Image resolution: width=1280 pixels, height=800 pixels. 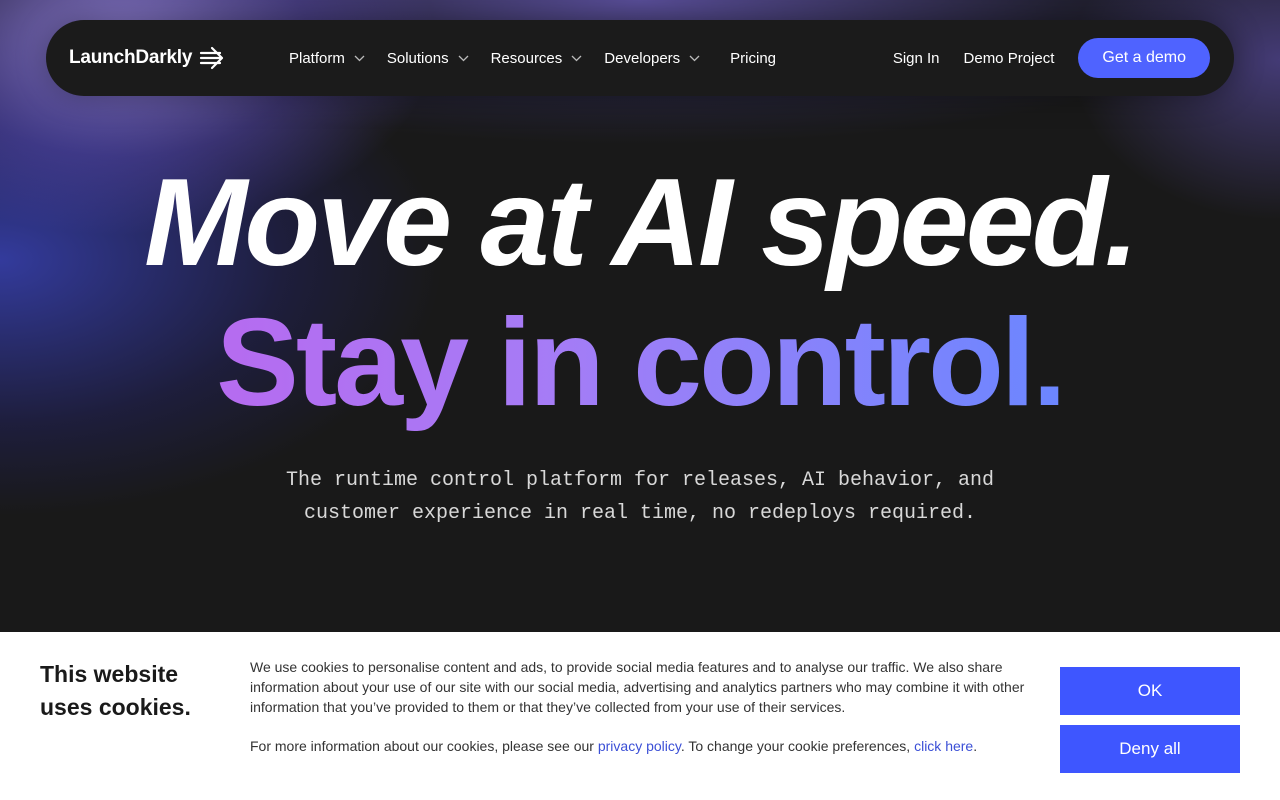 What do you see at coordinates (1009, 58) in the screenshot?
I see `demo-project-link: Demo Project` at bounding box center [1009, 58].